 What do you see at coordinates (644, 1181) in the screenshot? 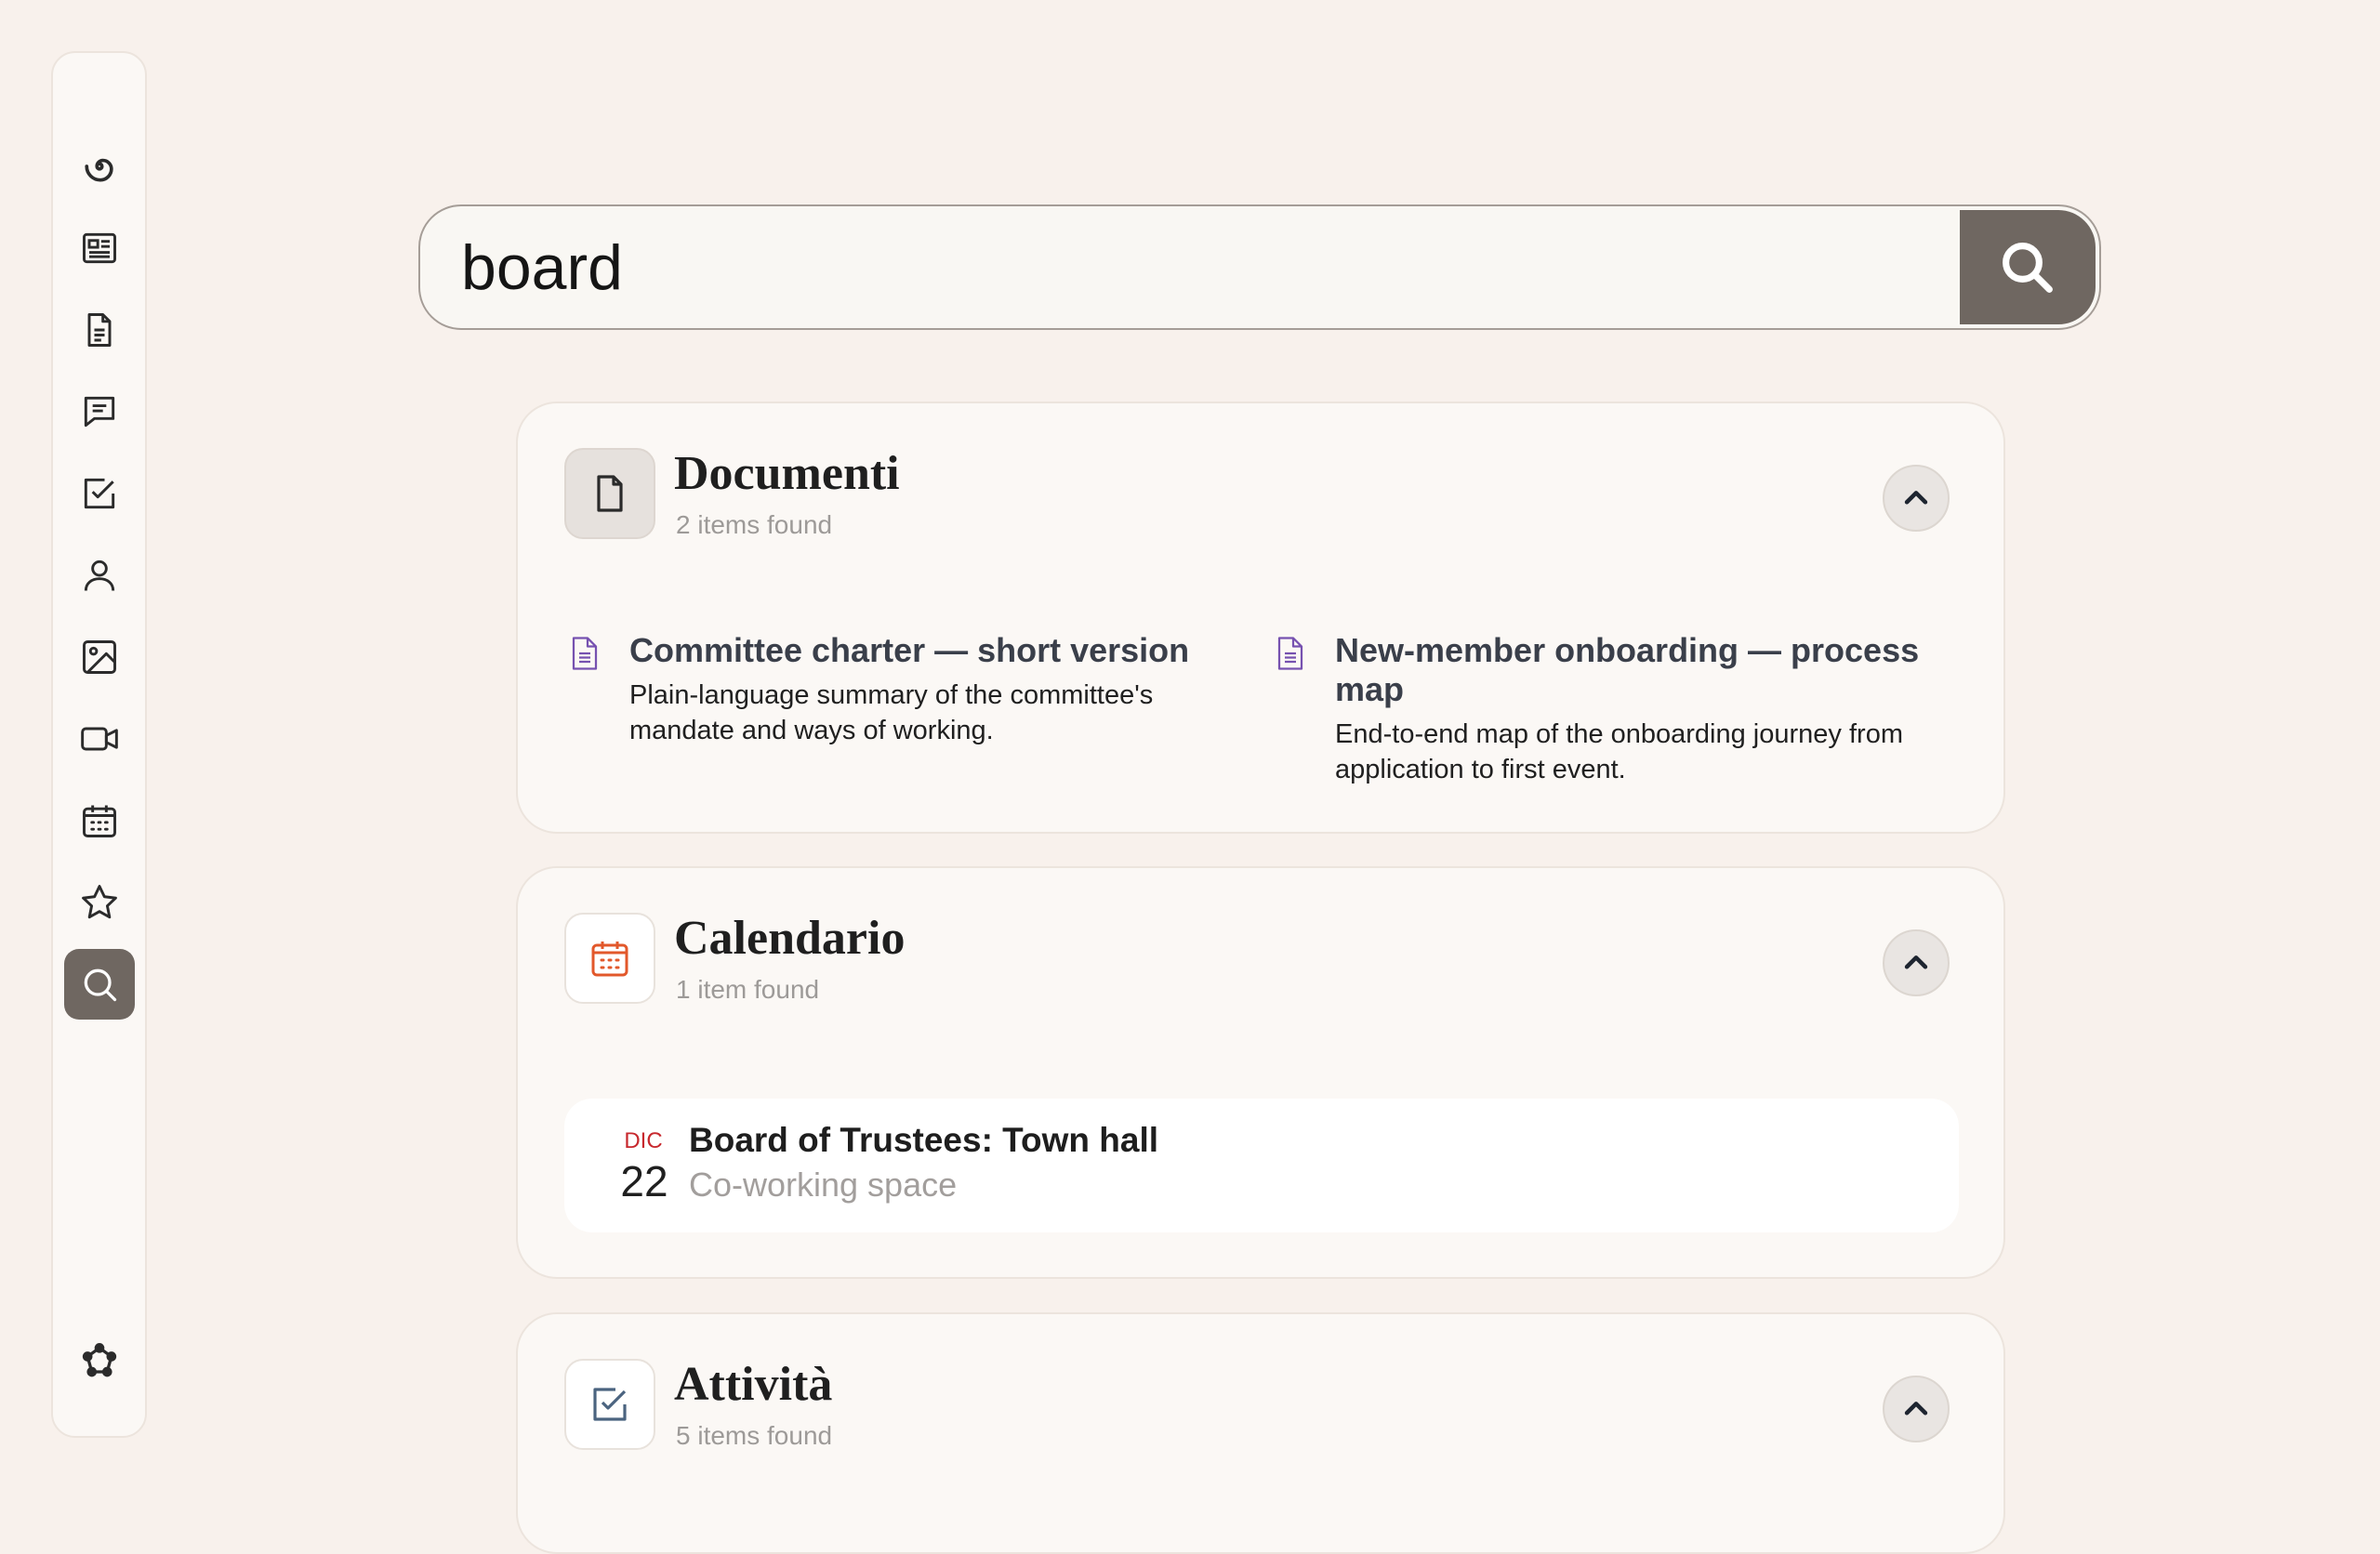
I see `event-day: 22` at bounding box center [644, 1181].